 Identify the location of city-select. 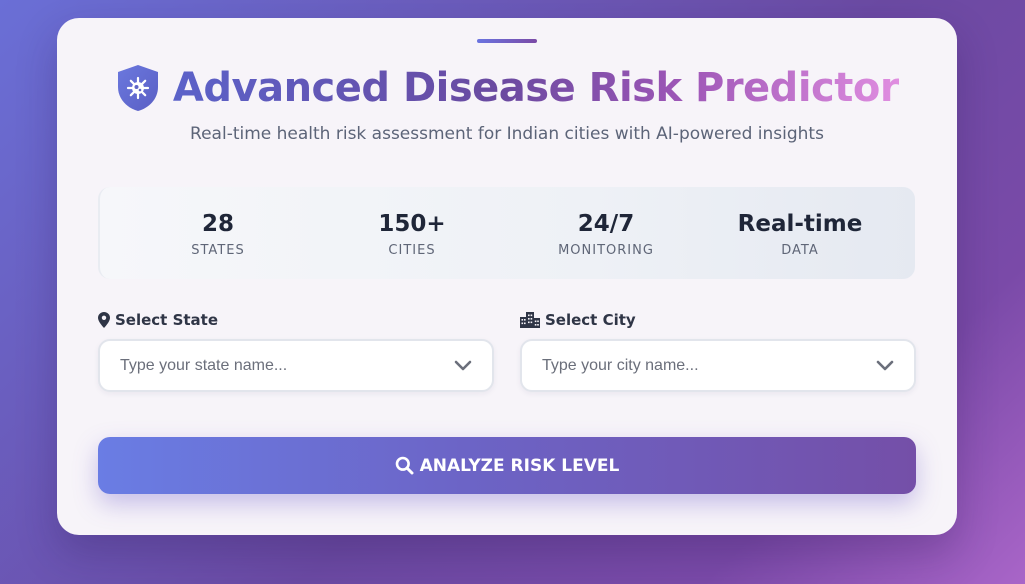
(718, 365).